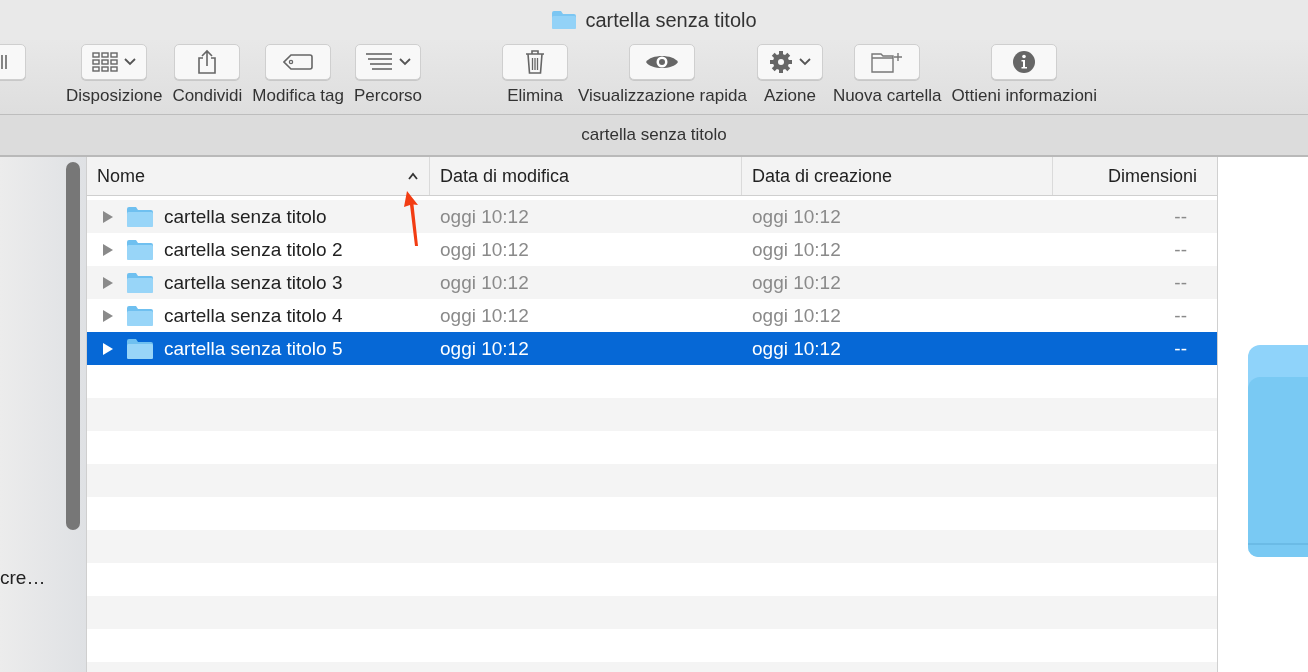  What do you see at coordinates (652, 348) in the screenshot?
I see `file-row: cartella senza titolo 5 oggi 10:12 oggi 10:12 --` at bounding box center [652, 348].